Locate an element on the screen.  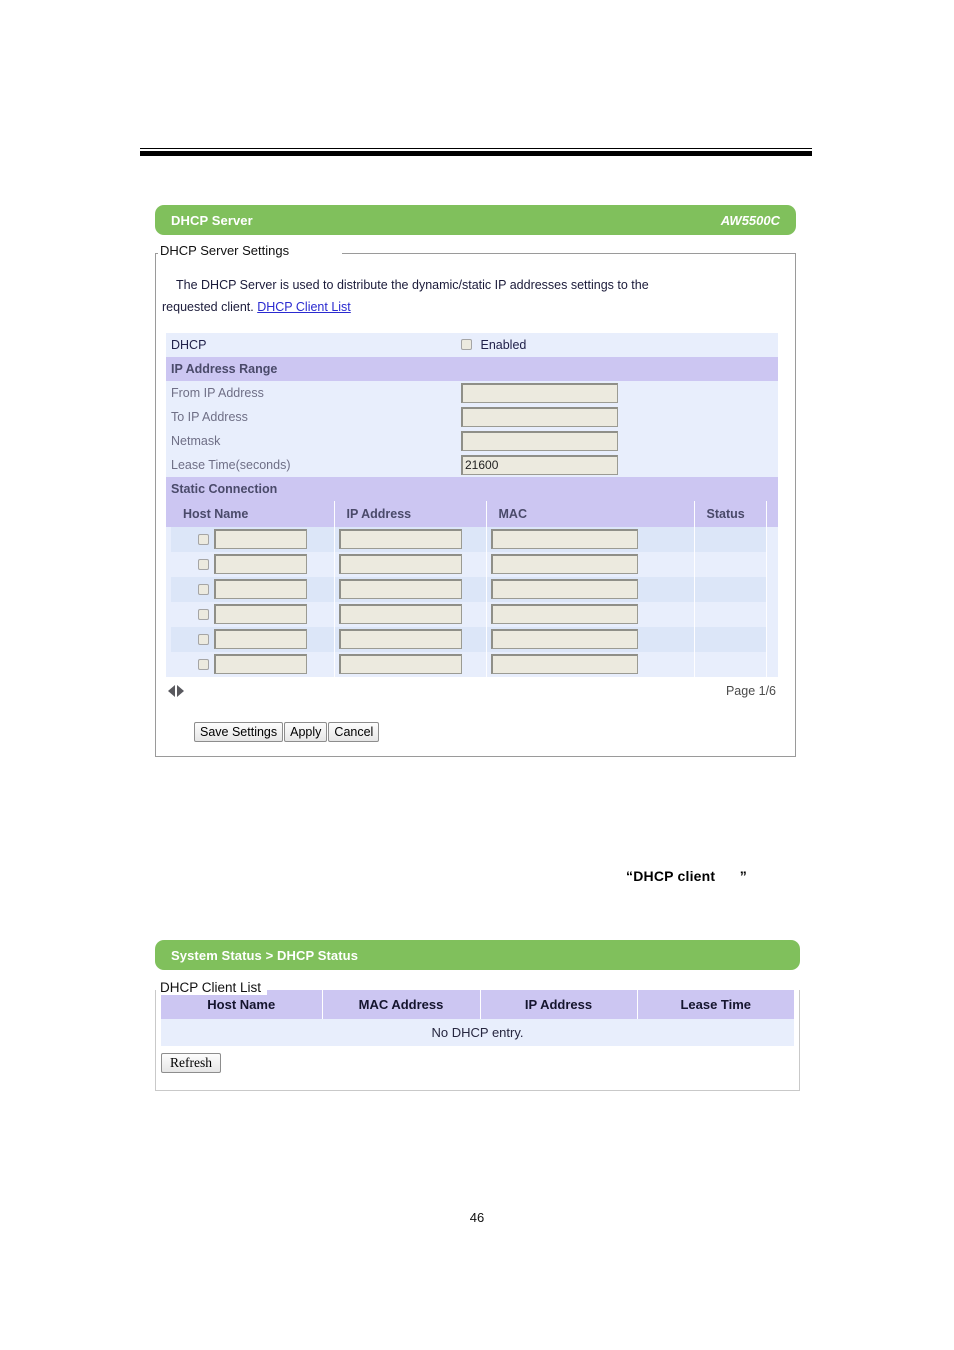
fieldset-legend: DHCP Server Settings is located at coordinates (226, 250).